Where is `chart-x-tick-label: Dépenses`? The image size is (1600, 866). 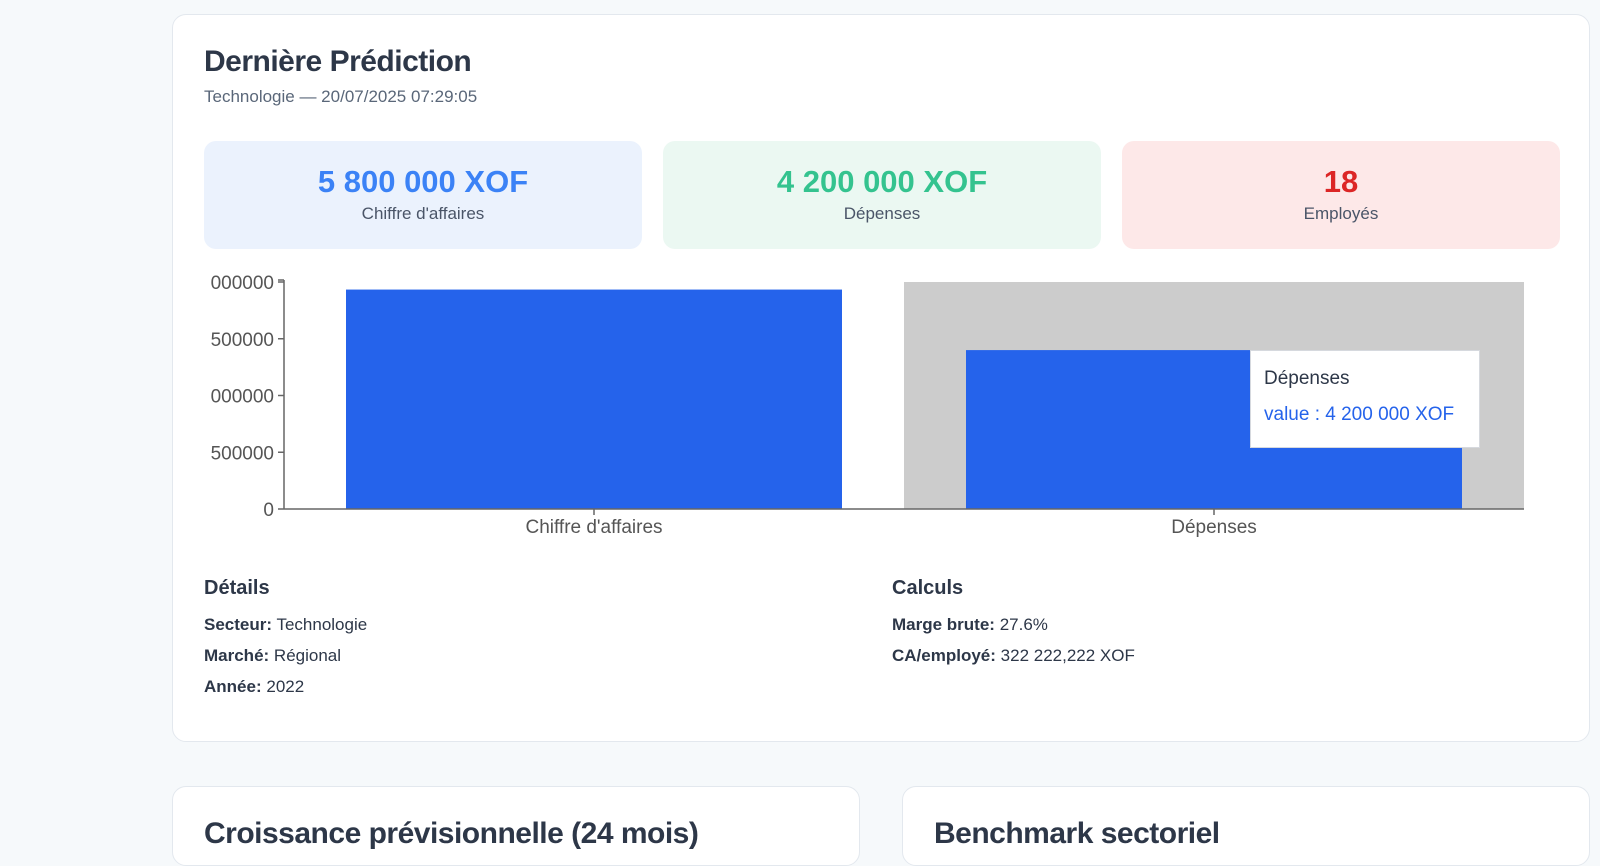 chart-x-tick-label: Dépenses is located at coordinates (1214, 527).